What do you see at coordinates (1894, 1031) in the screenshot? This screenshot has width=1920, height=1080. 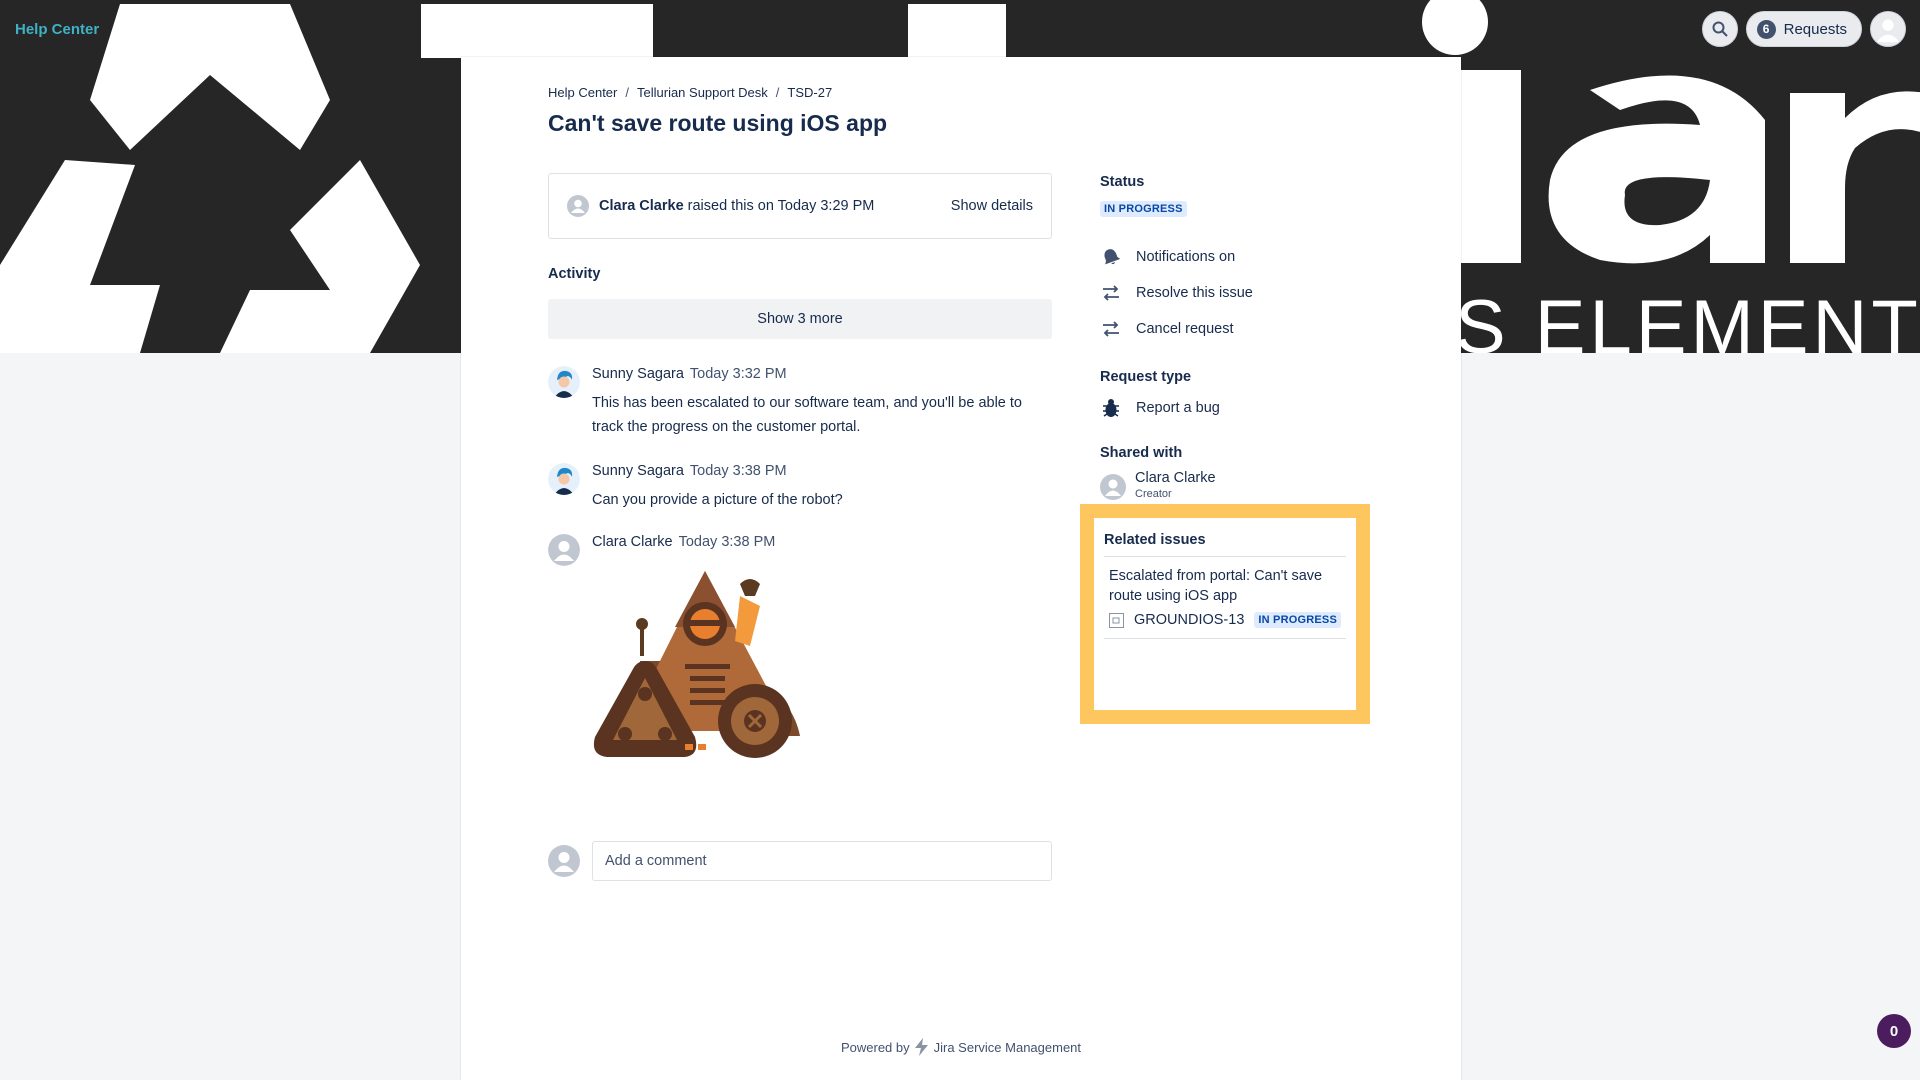 I see `notification-badge: 0` at bounding box center [1894, 1031].